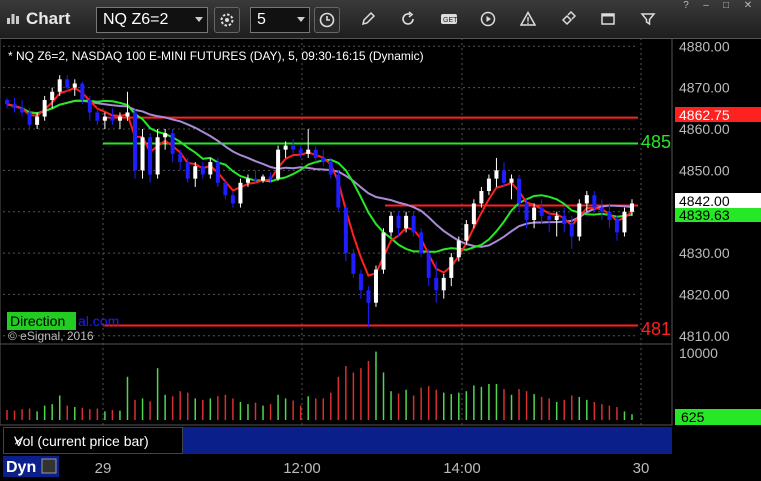 Image resolution: width=761 pixels, height=481 pixels. What do you see at coordinates (21, 467) in the screenshot?
I see `mode-label: Dyn` at bounding box center [21, 467].